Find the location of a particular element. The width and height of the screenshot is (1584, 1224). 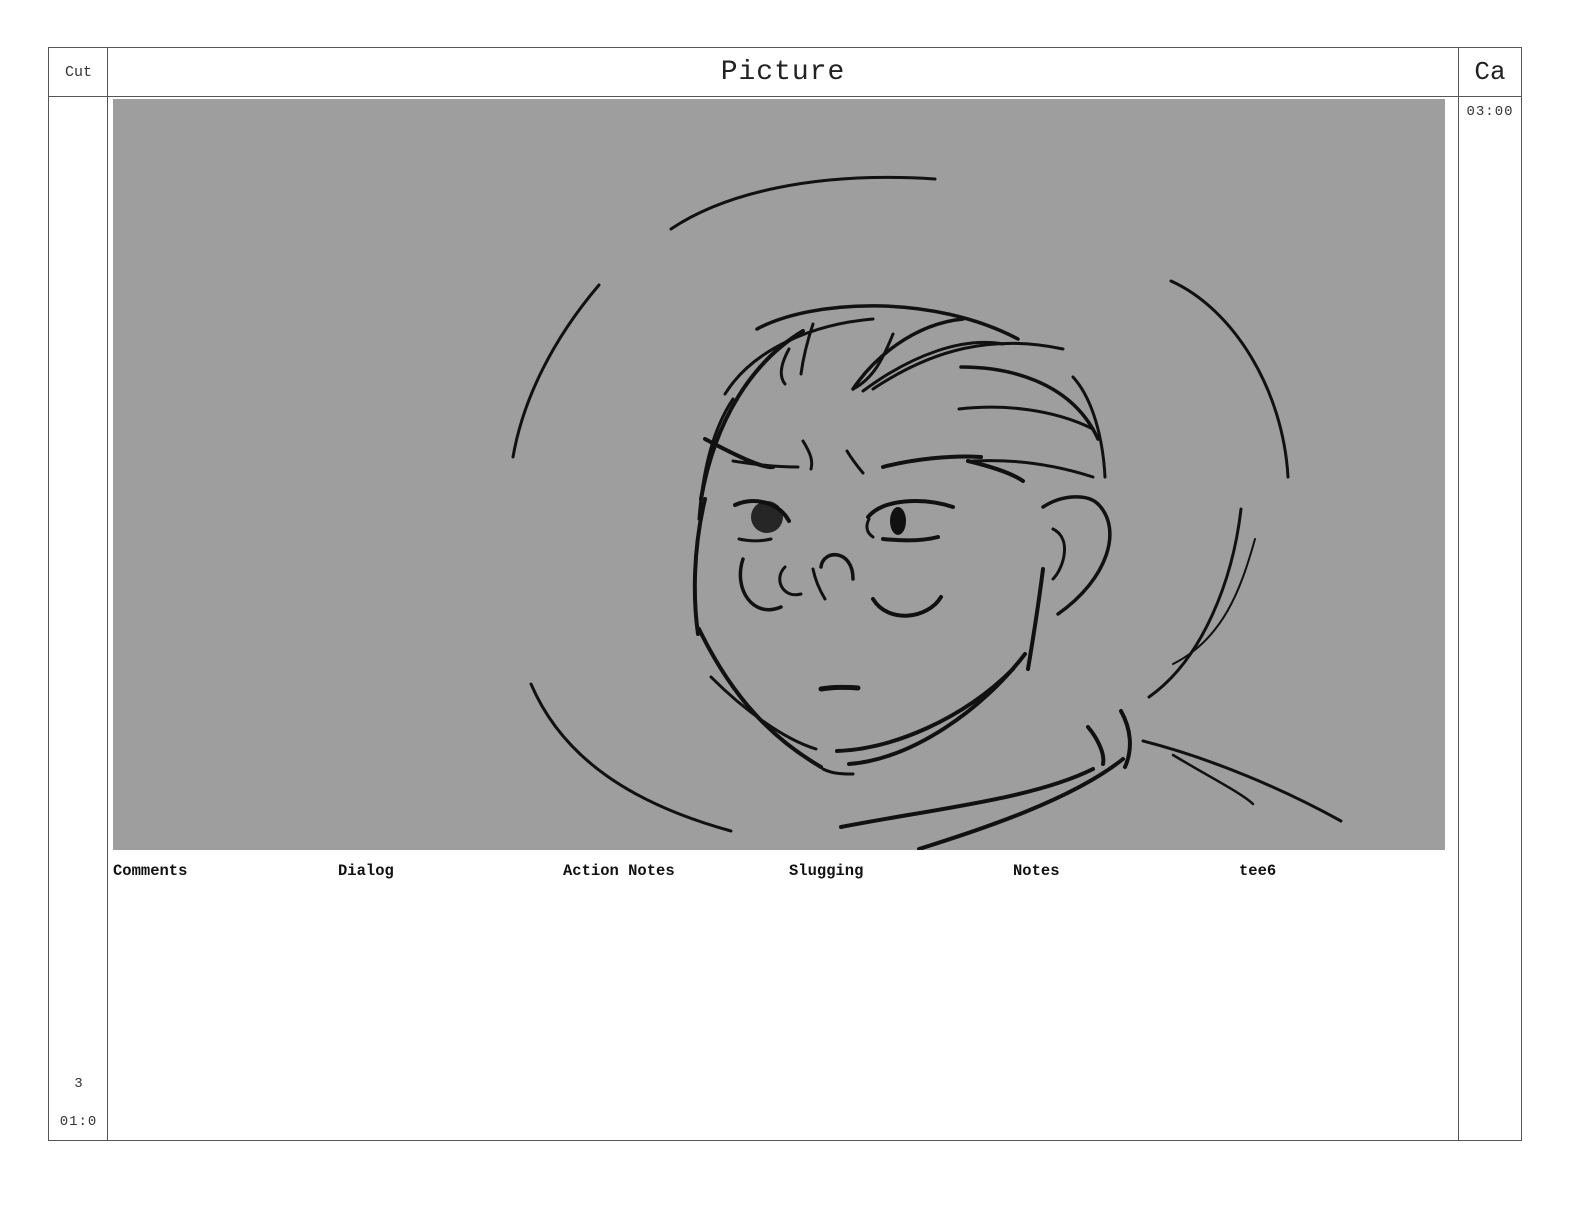

camera-time: 03:00 is located at coordinates (1490, 112).